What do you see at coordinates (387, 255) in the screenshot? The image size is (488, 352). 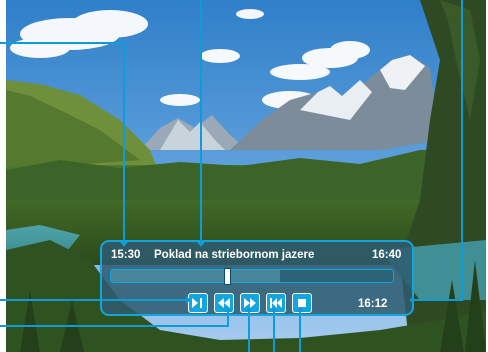 I see `end-time: 16:40` at bounding box center [387, 255].